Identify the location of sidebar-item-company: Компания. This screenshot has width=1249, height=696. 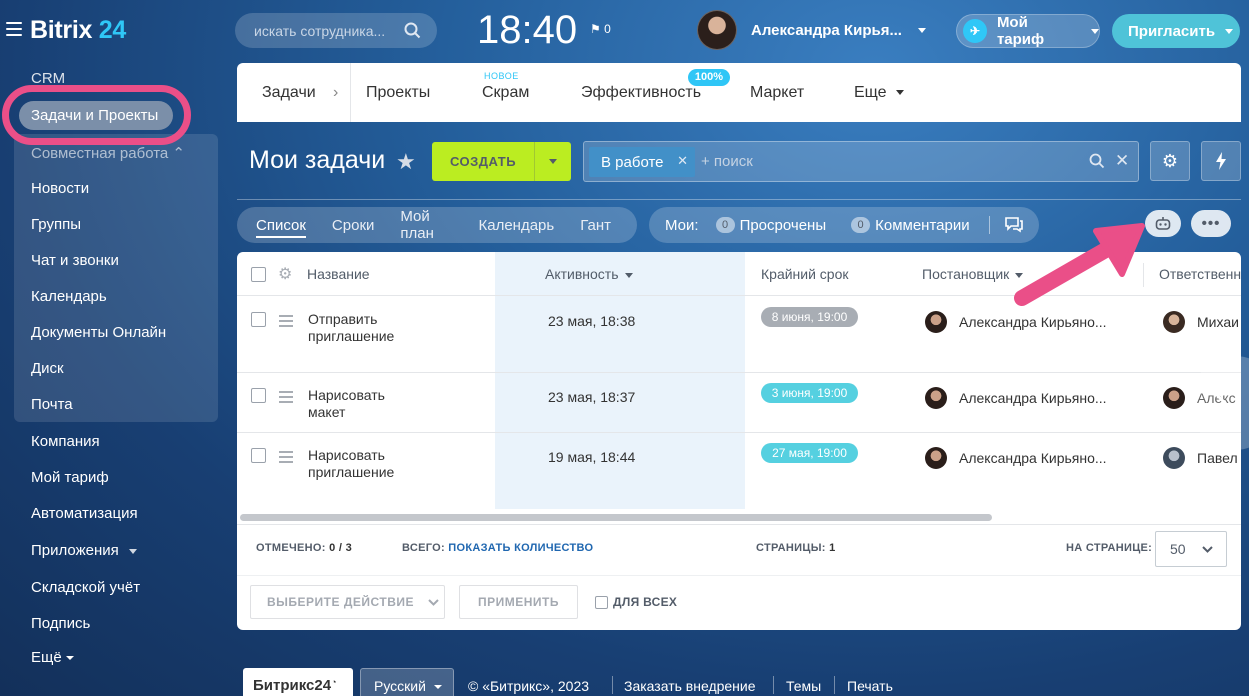
(65, 441).